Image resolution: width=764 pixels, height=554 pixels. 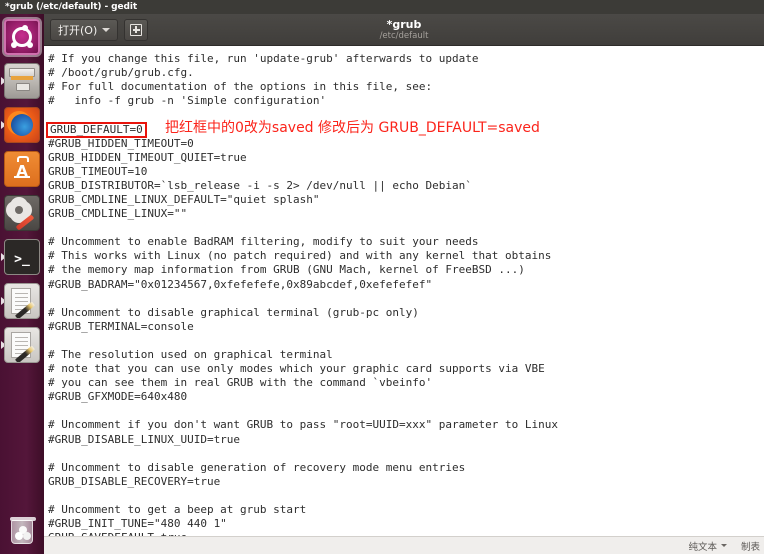 I want to click on ubuntu-logo-icon, so click(x=22, y=37).